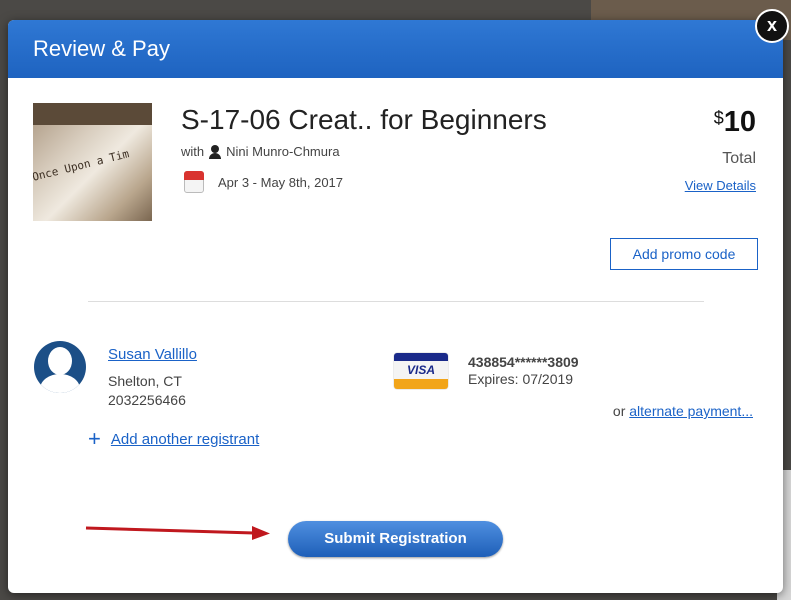 The height and width of the screenshot is (600, 791). What do you see at coordinates (684, 254) in the screenshot?
I see `add-promo-code-button: Add promo code` at bounding box center [684, 254].